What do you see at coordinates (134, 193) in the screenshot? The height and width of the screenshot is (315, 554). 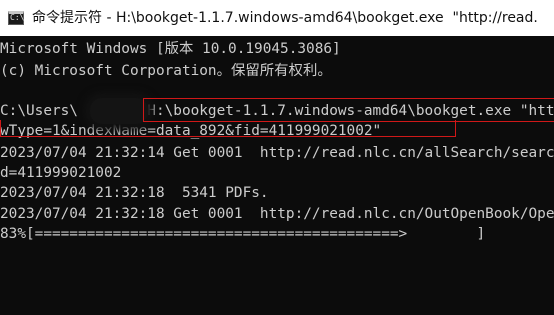 I see `console-line: 2023/07/04 21:32:18 5341 PDFs.` at bounding box center [134, 193].